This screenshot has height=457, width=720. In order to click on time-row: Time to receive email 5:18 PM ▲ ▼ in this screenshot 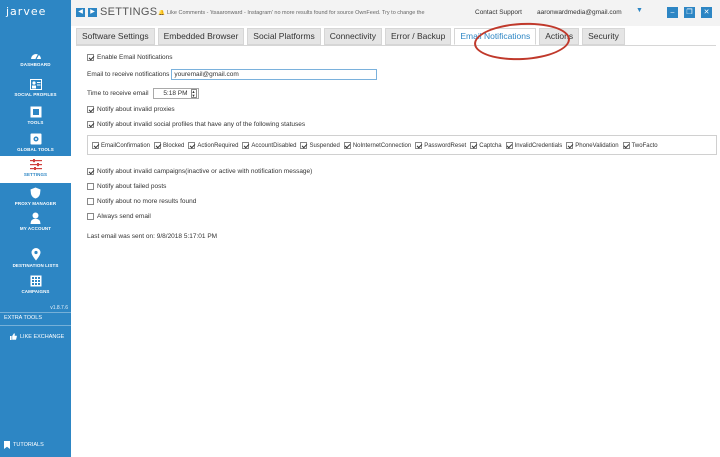, I will do `click(143, 93)`.